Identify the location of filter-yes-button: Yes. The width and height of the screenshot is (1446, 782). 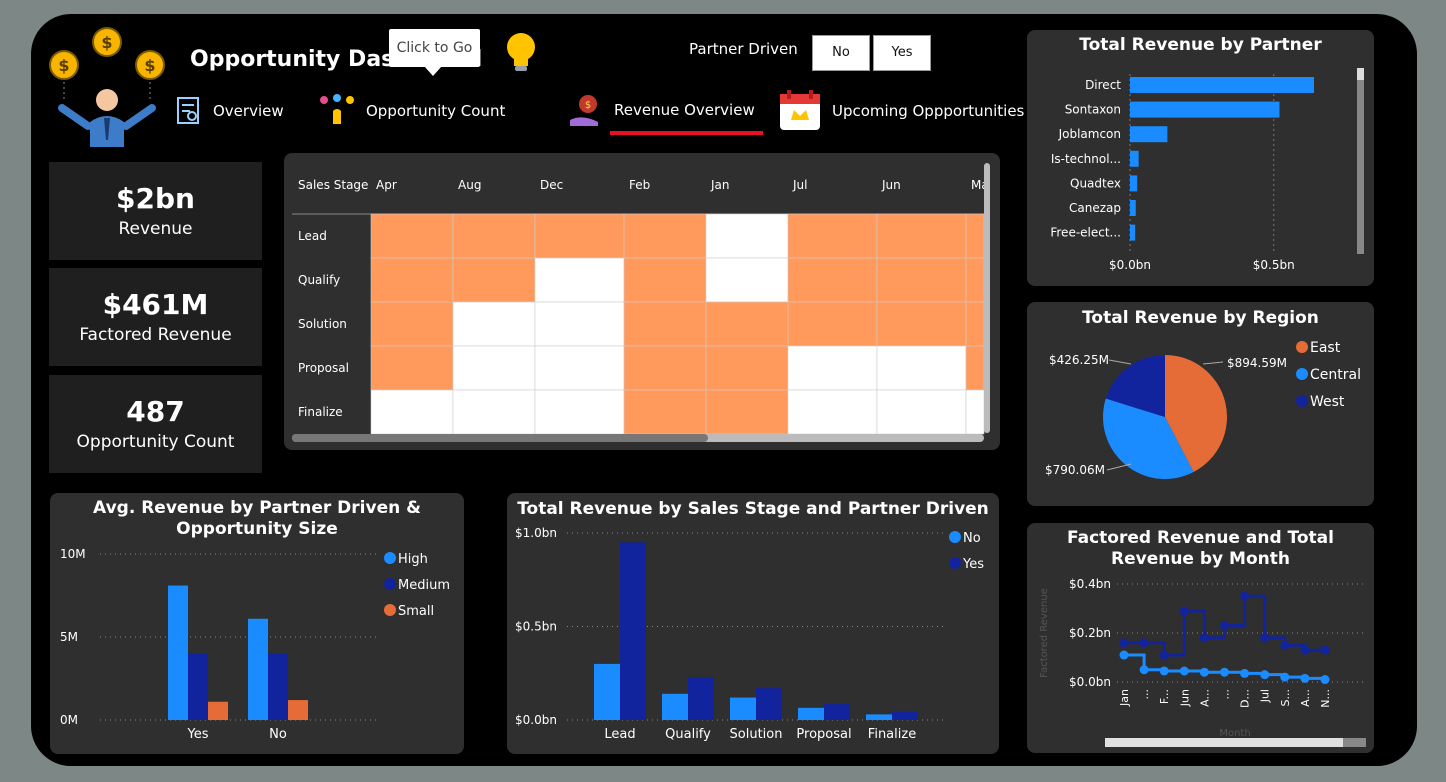
(902, 53).